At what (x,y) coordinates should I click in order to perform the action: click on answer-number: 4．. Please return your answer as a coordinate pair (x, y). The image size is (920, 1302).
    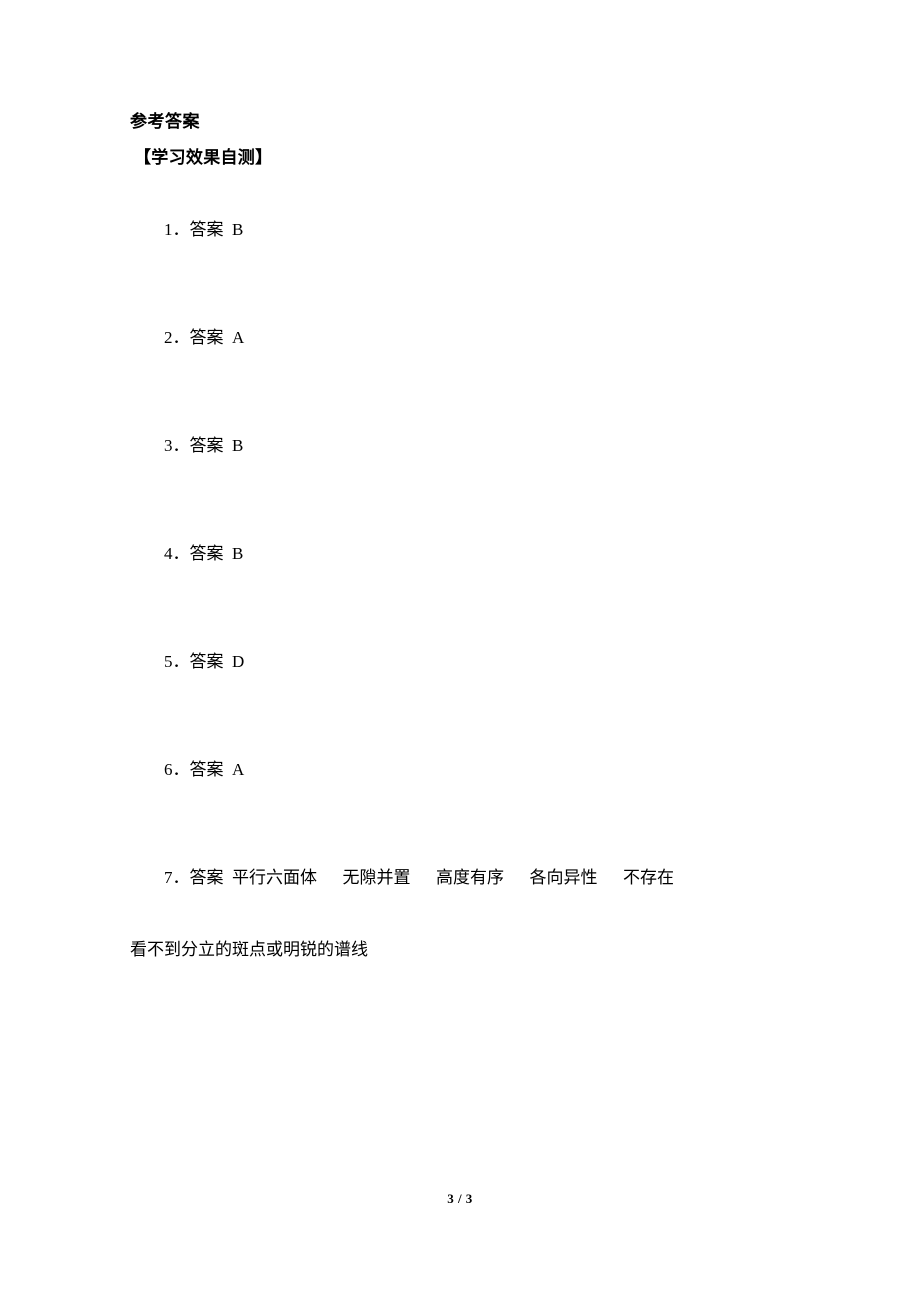
    Looking at the image, I should click on (177, 553).